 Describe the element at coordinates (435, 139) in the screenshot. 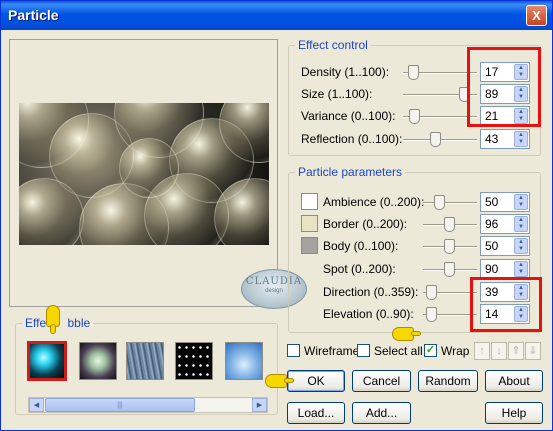

I see `reflection-slider-thumb` at that location.